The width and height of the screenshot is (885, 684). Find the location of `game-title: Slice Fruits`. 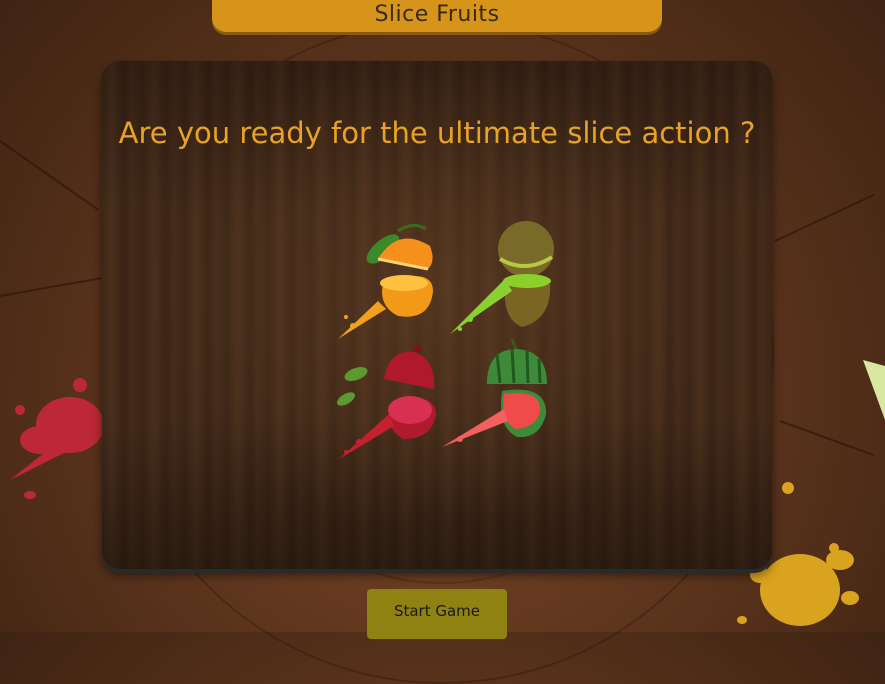

game-title: Slice Fruits is located at coordinates (437, 14).